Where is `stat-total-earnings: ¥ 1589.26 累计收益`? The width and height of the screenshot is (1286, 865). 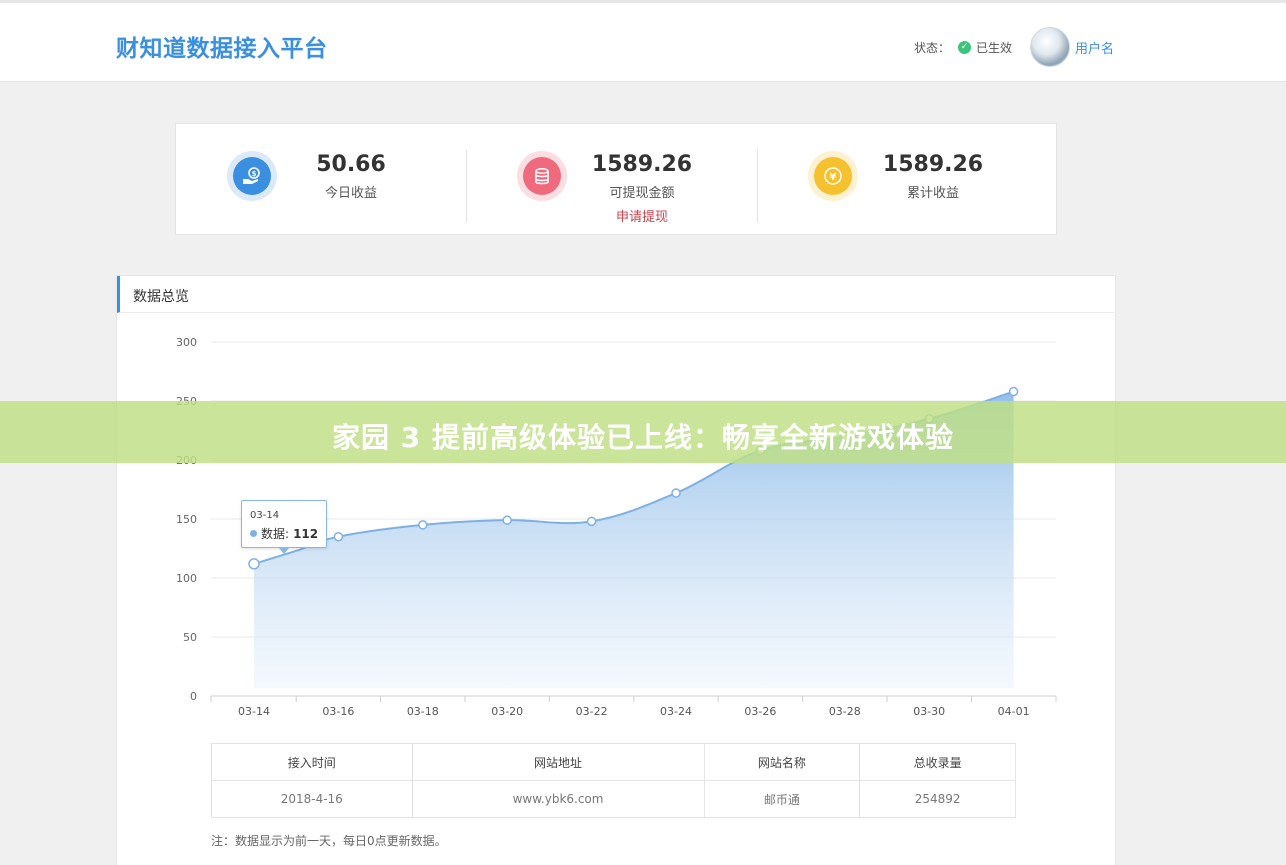 stat-total-earnings: ¥ 1589.26 累计收益 is located at coordinates (907, 179).